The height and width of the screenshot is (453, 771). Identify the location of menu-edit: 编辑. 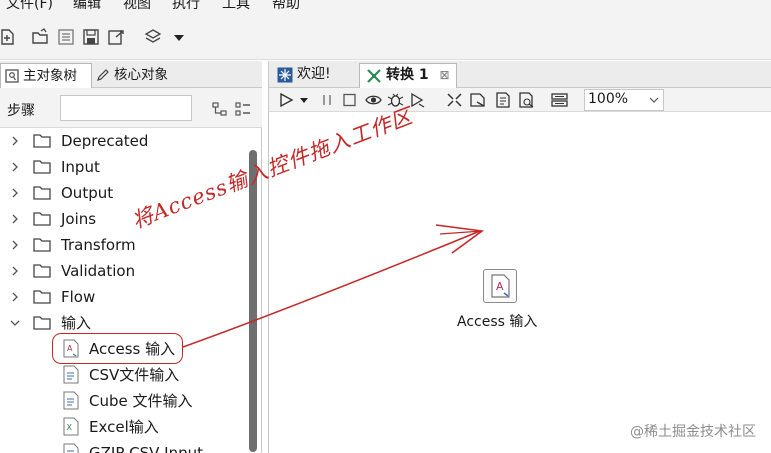
(87, 6).